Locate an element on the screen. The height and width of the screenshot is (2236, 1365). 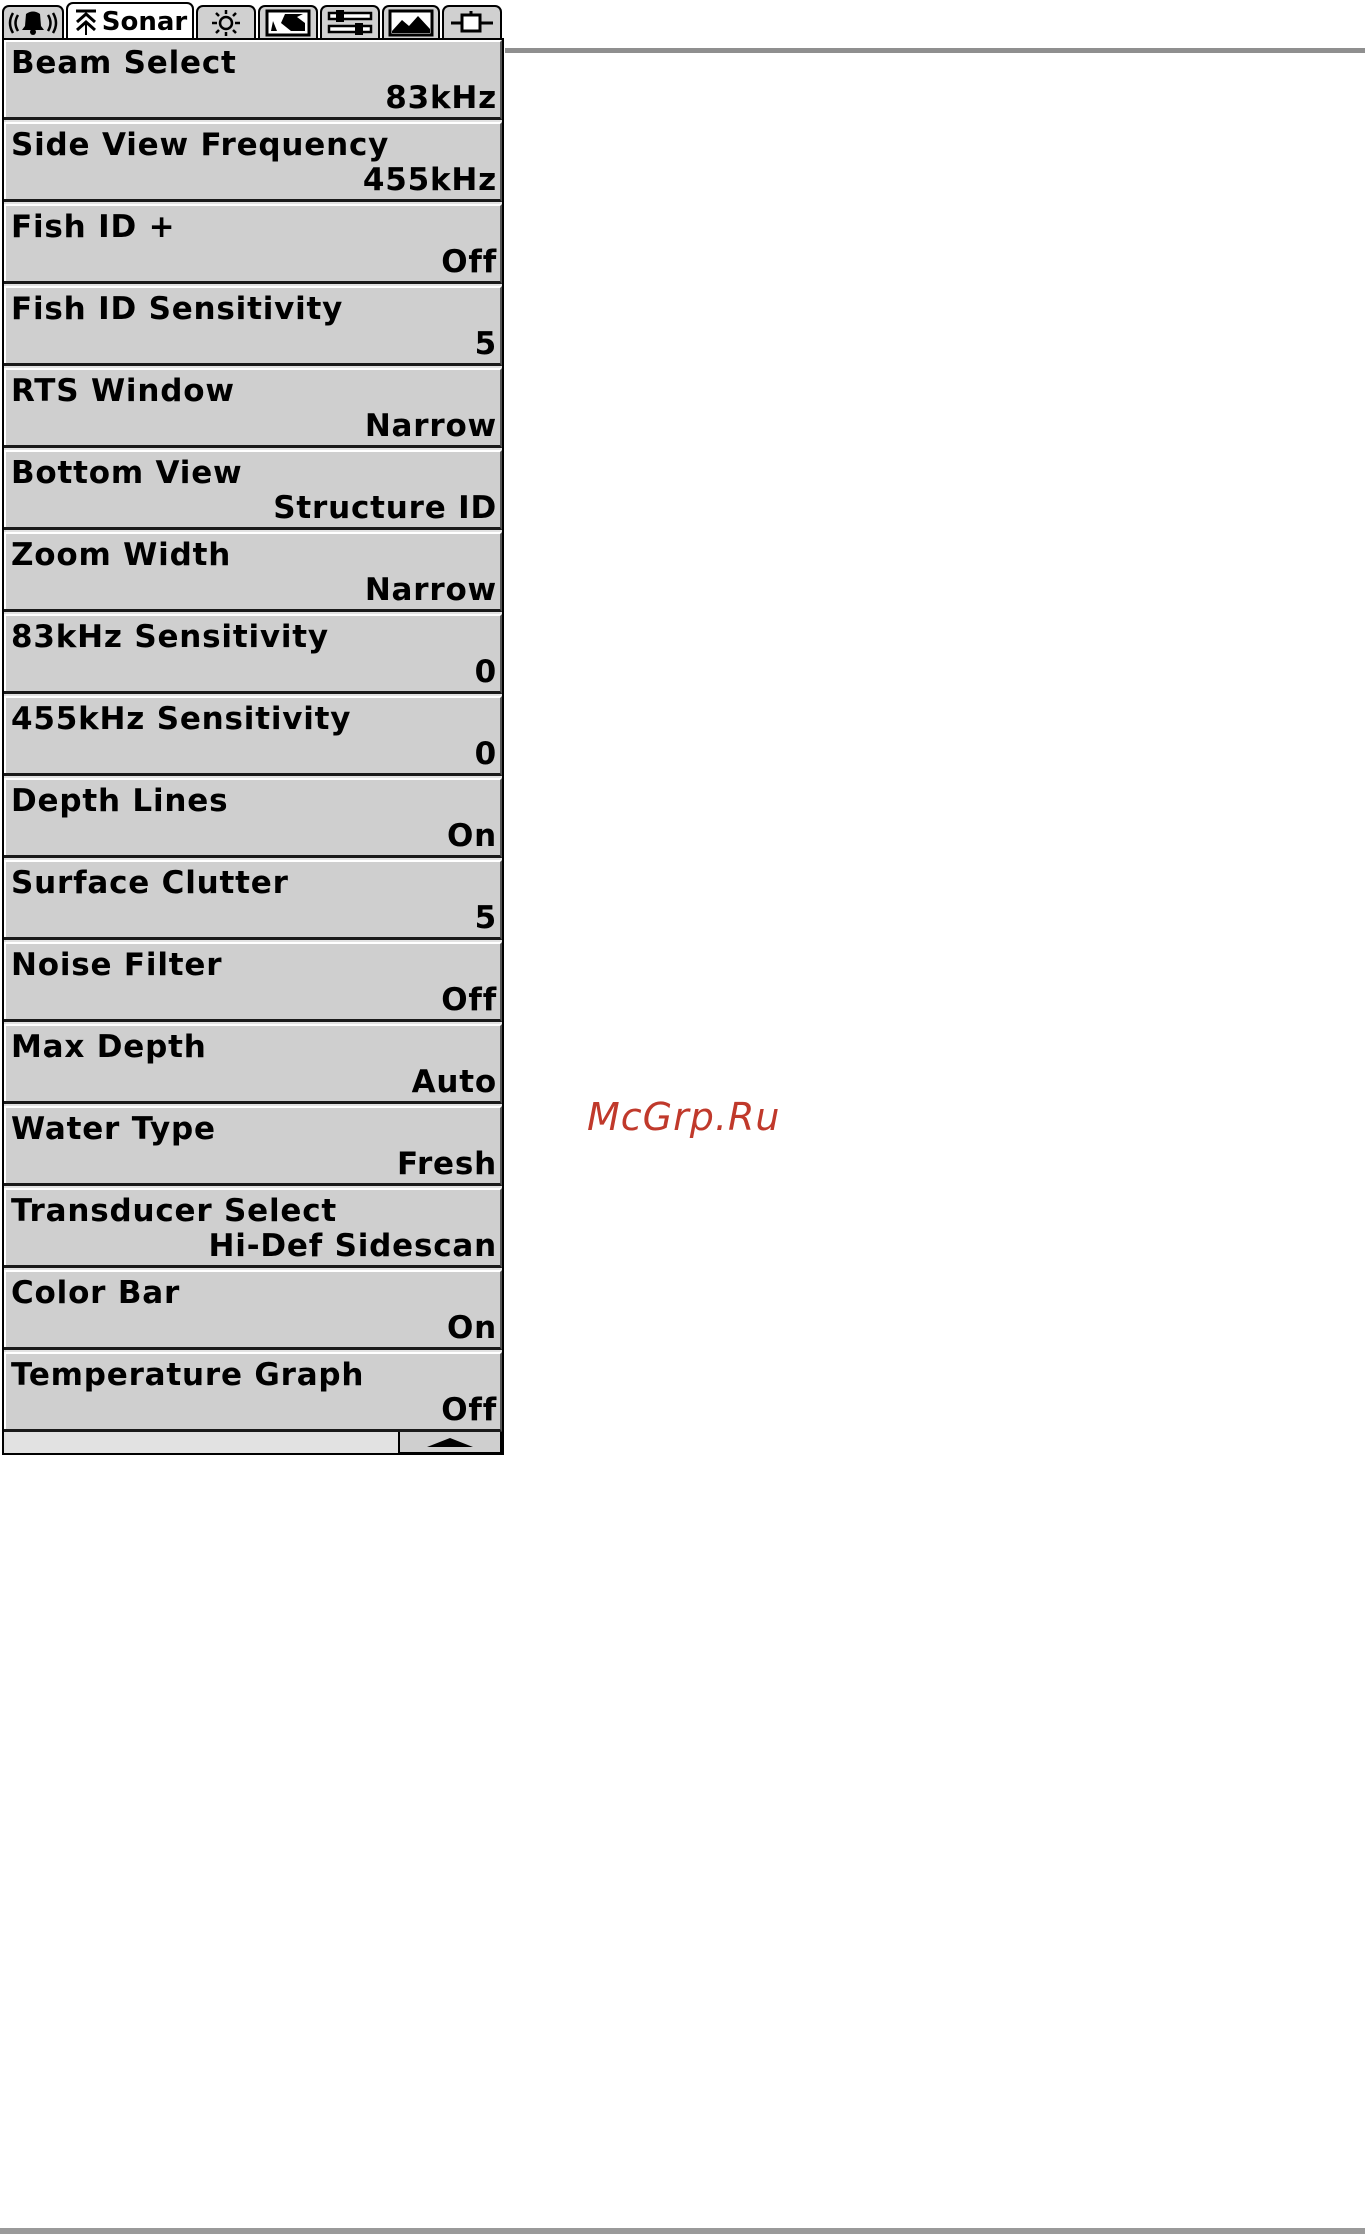
accessories-plug-icon is located at coordinates (472, 21).